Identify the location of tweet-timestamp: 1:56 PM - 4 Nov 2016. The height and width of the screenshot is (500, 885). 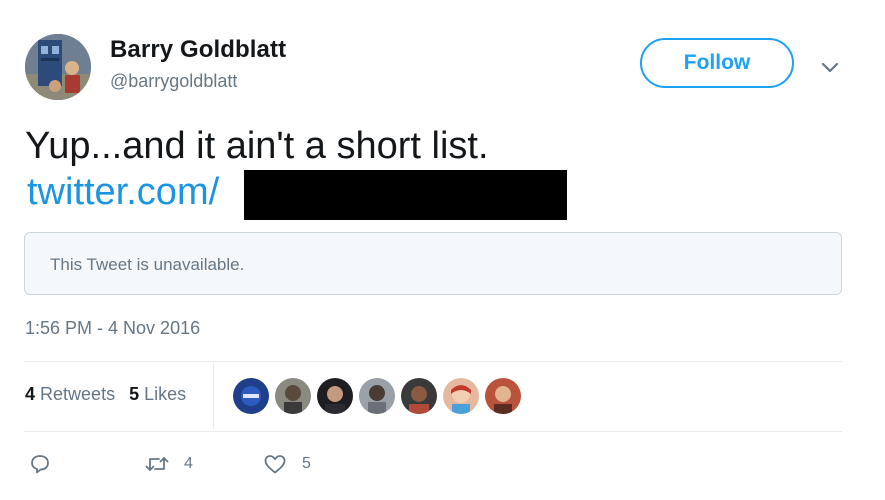
(112, 328).